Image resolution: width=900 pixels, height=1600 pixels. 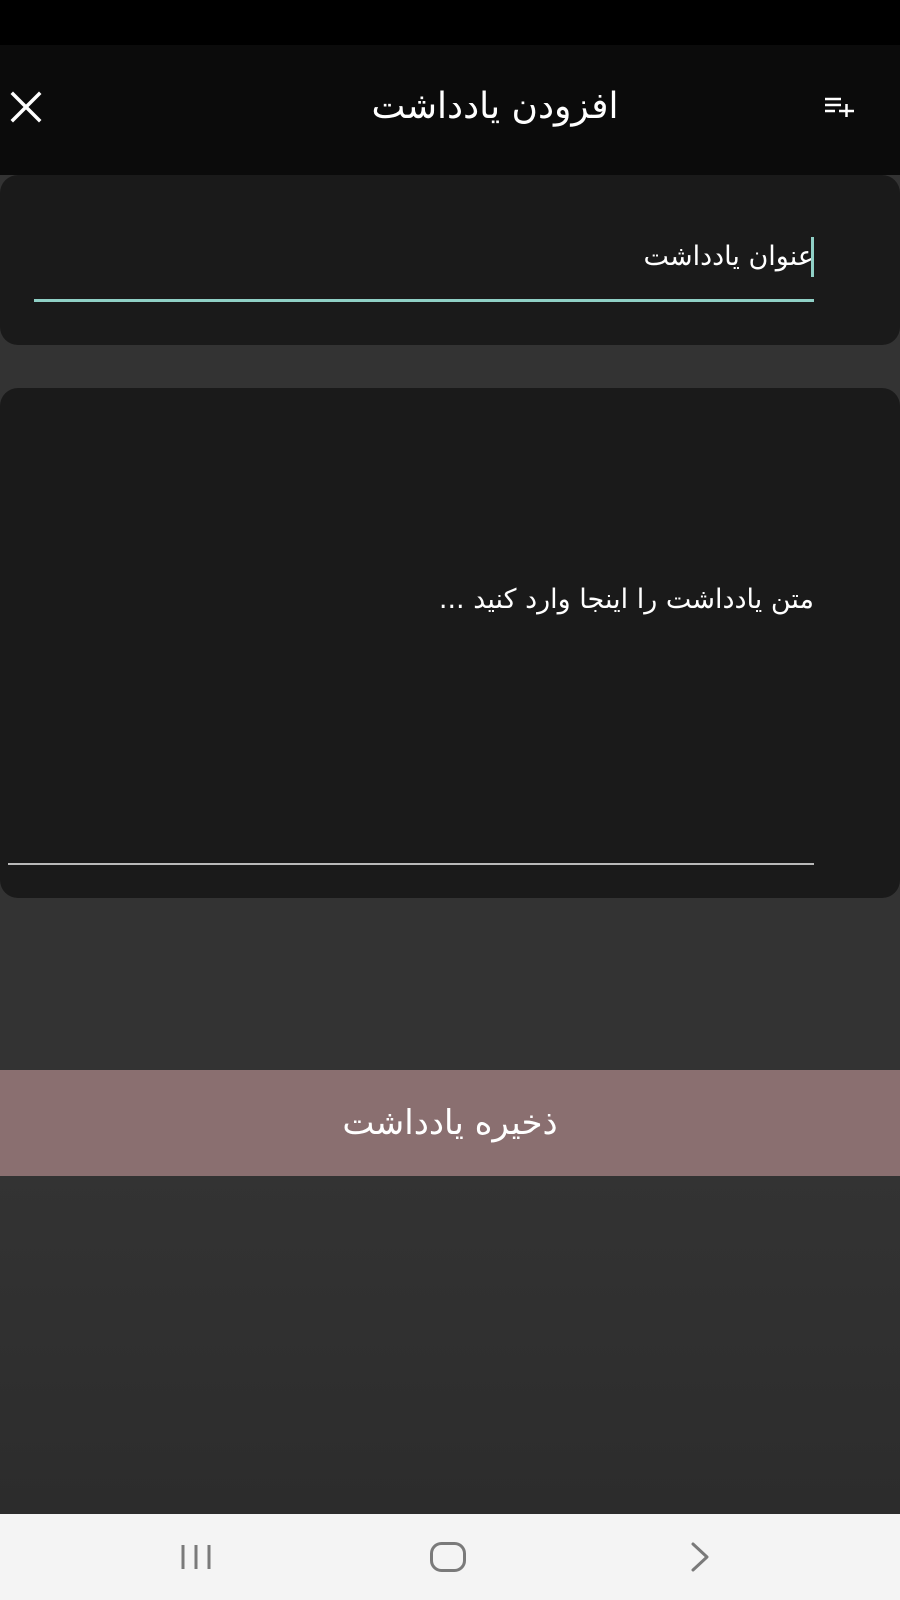 I want to click on recents-button, so click(x=196, y=1557).